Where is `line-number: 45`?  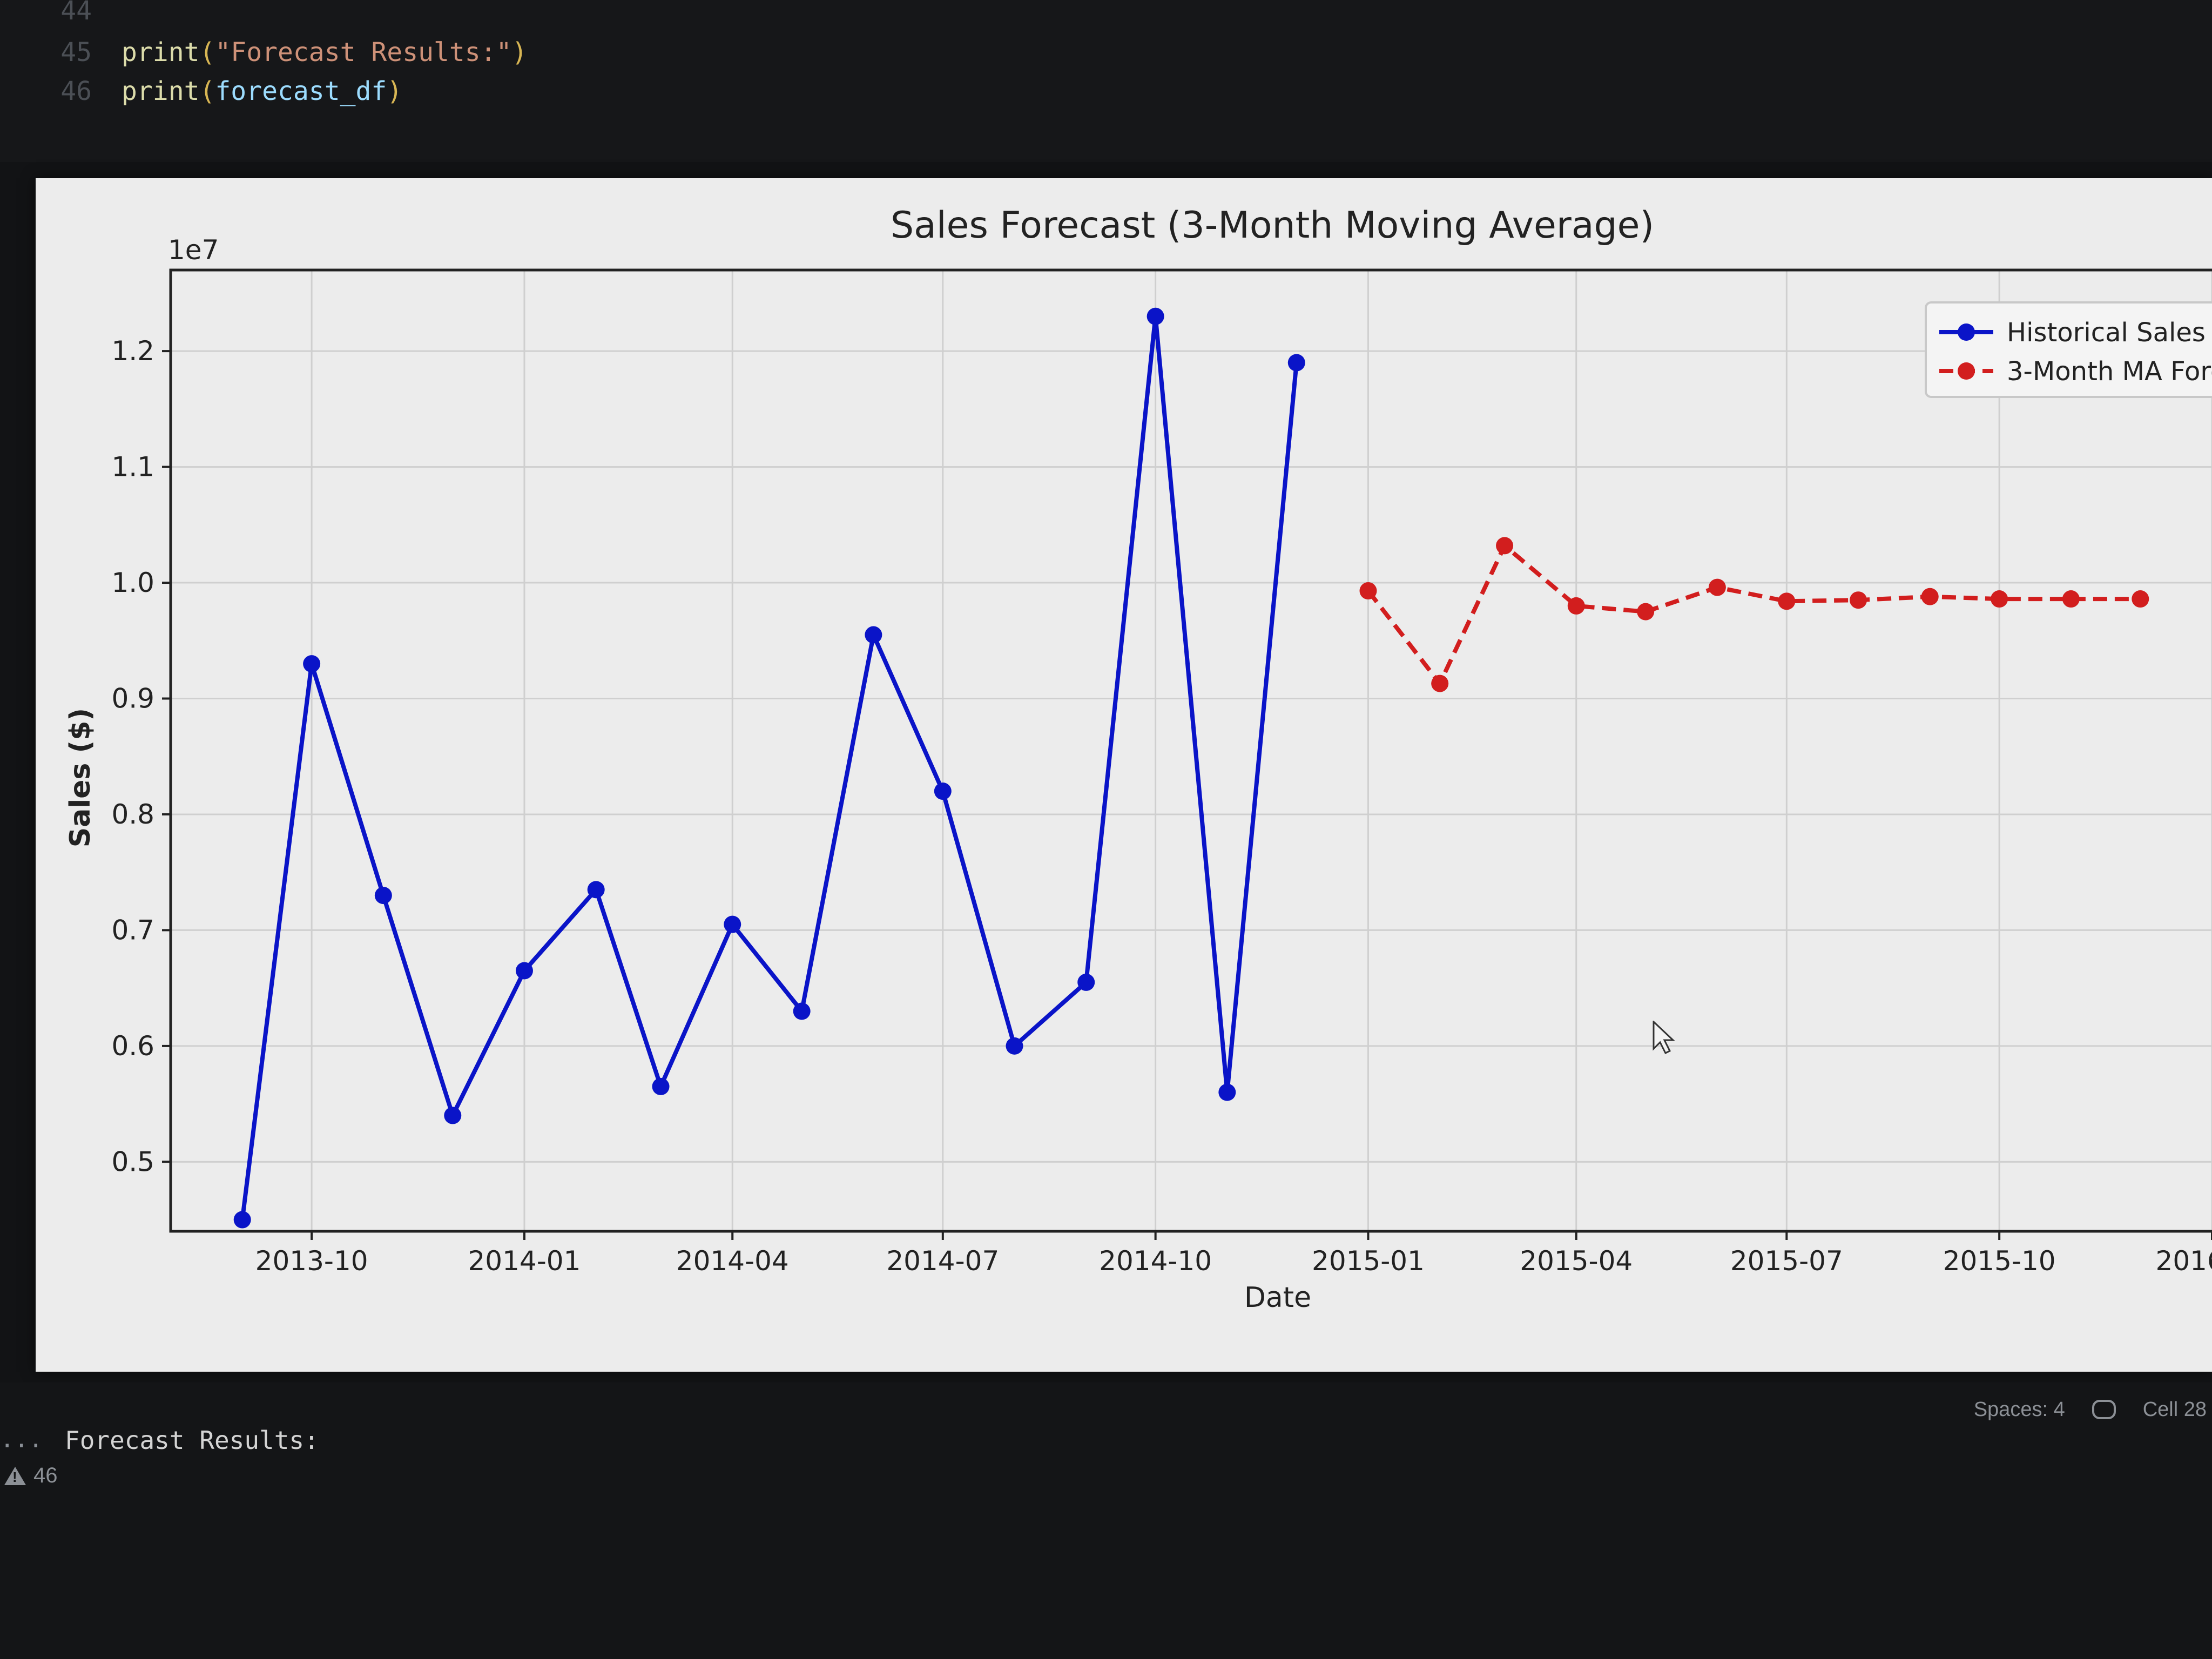
line-number: 45 is located at coordinates (76, 52).